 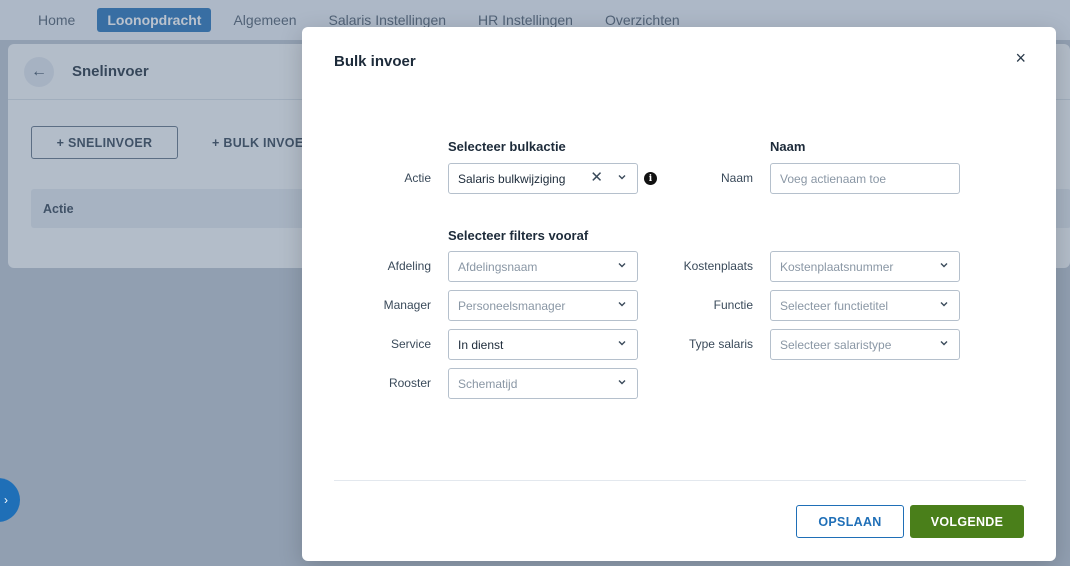 I want to click on section-title-filters: Selecteer filters vooraf, so click(x=518, y=235).